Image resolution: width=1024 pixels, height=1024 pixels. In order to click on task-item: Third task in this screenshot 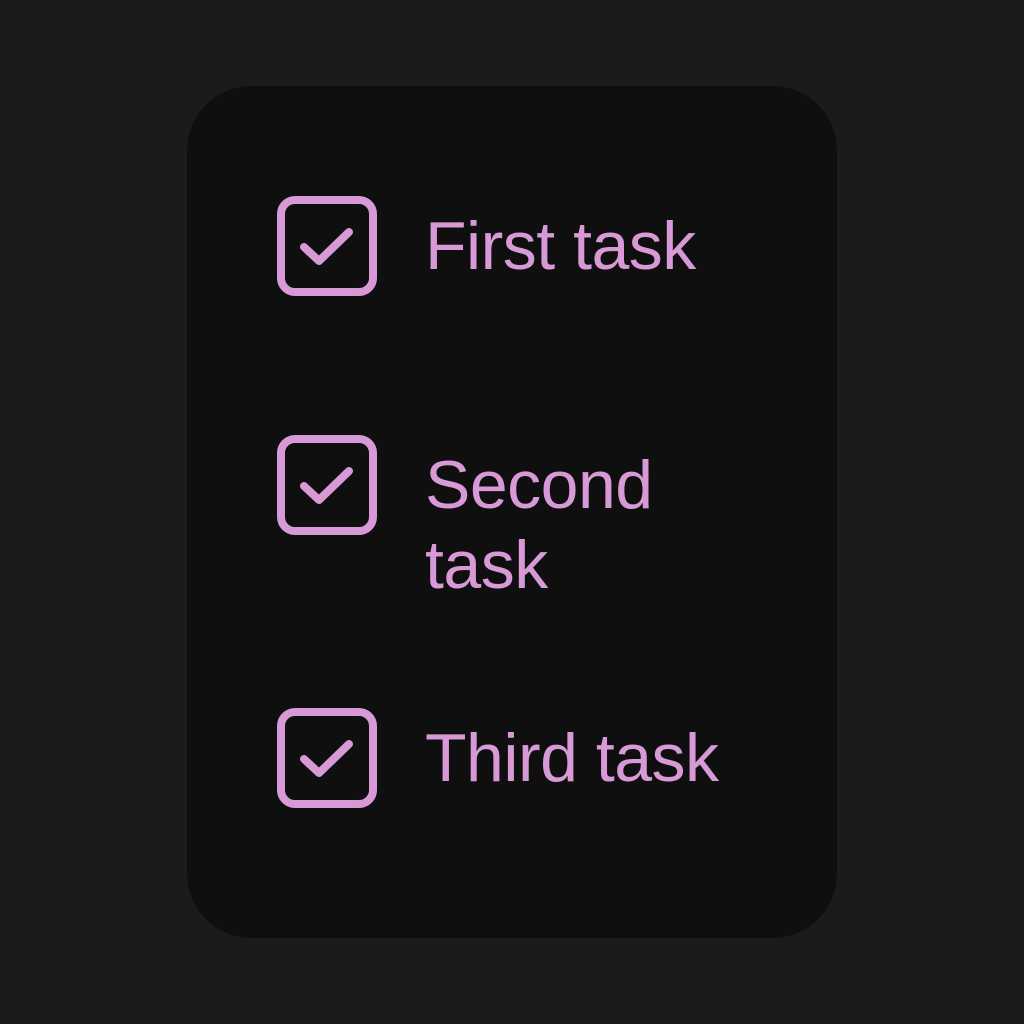, I will do `click(537, 758)`.